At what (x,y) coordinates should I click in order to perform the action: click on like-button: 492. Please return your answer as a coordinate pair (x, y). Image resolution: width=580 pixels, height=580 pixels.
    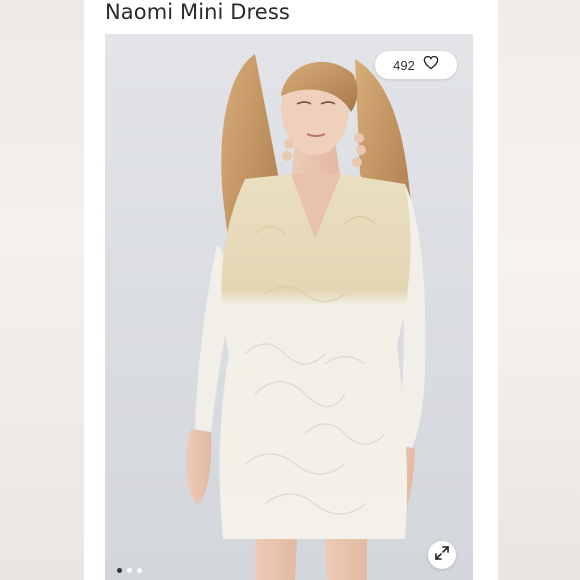
    Looking at the image, I should click on (416, 65).